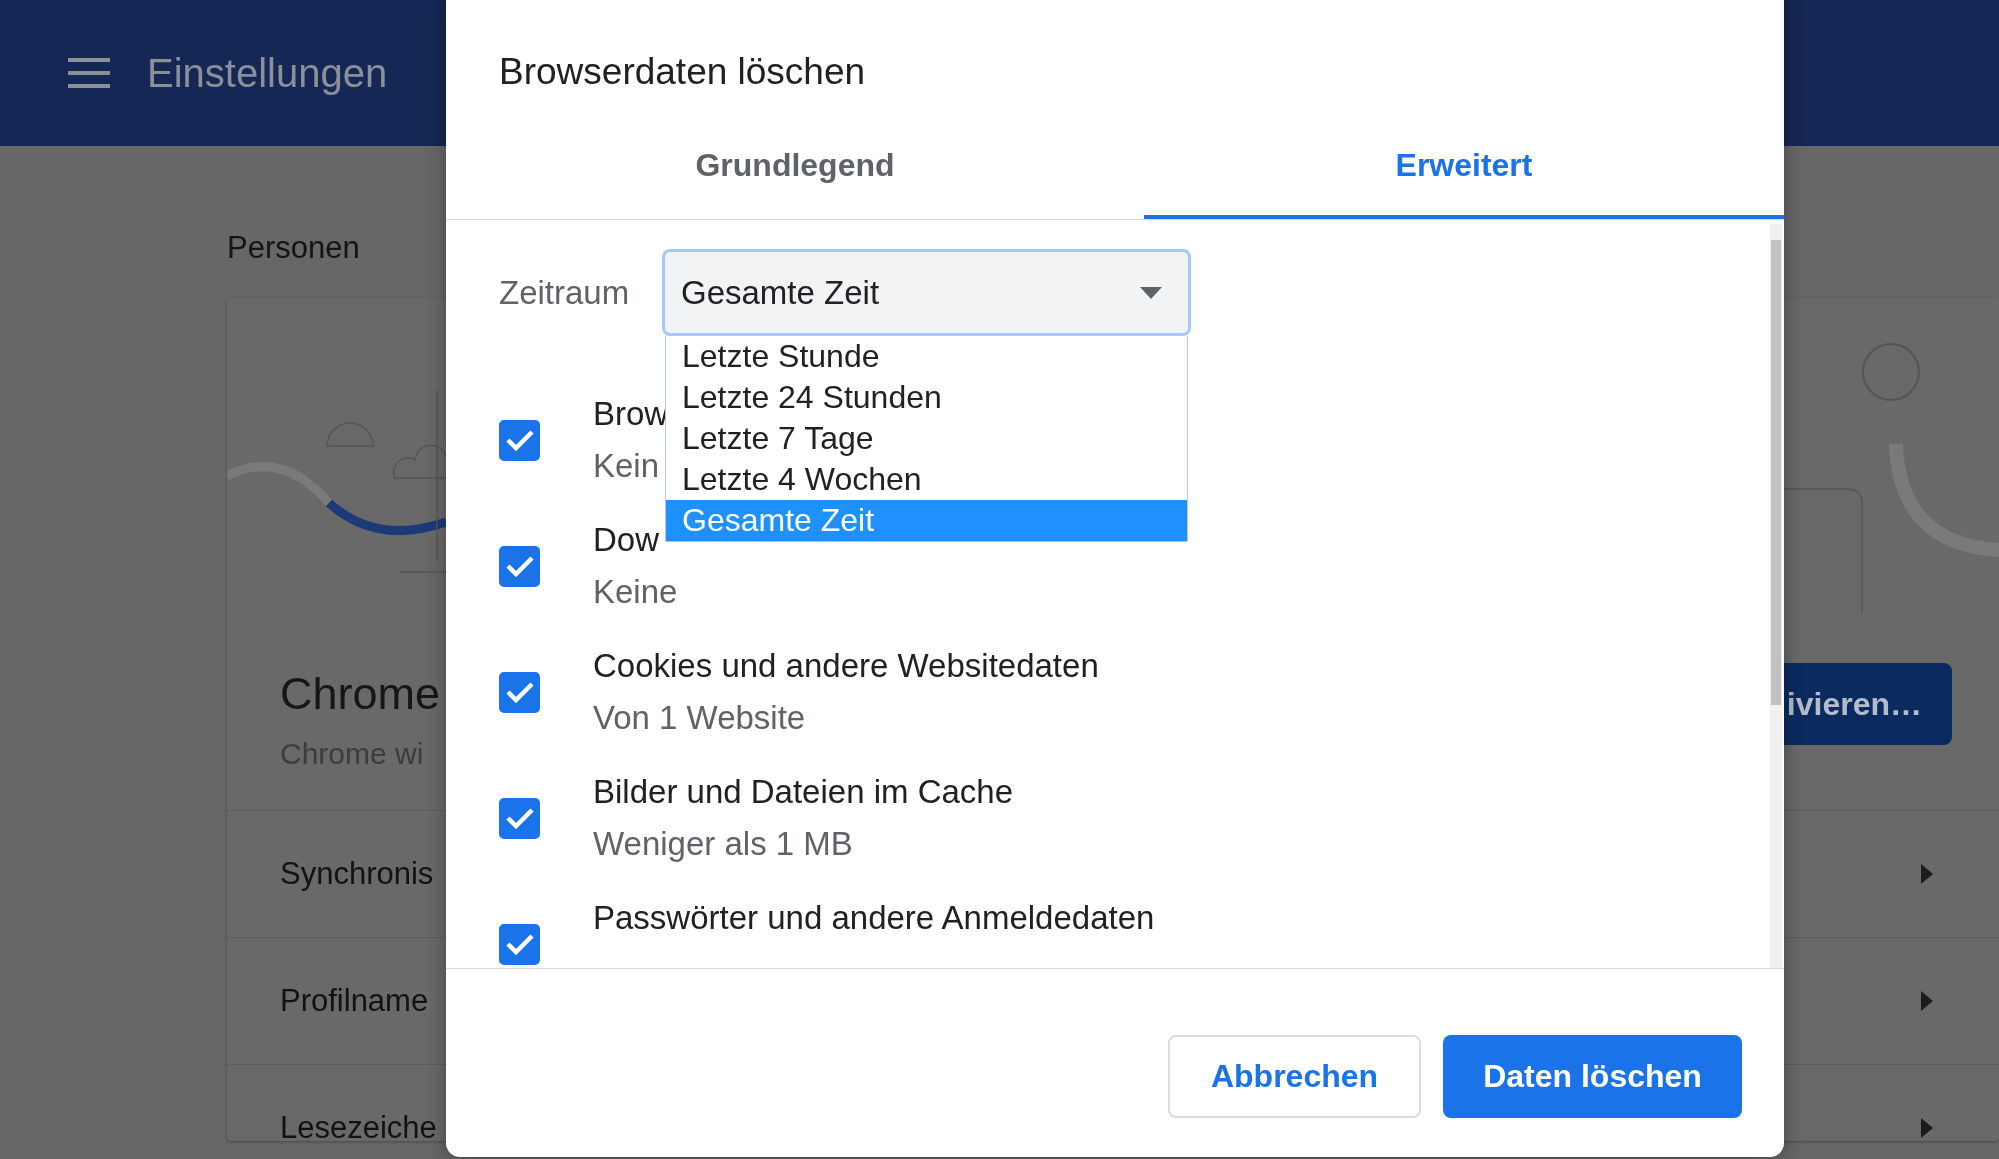 This screenshot has width=1999, height=1159. I want to click on option: Letzte 24 Stunden, so click(926, 397).